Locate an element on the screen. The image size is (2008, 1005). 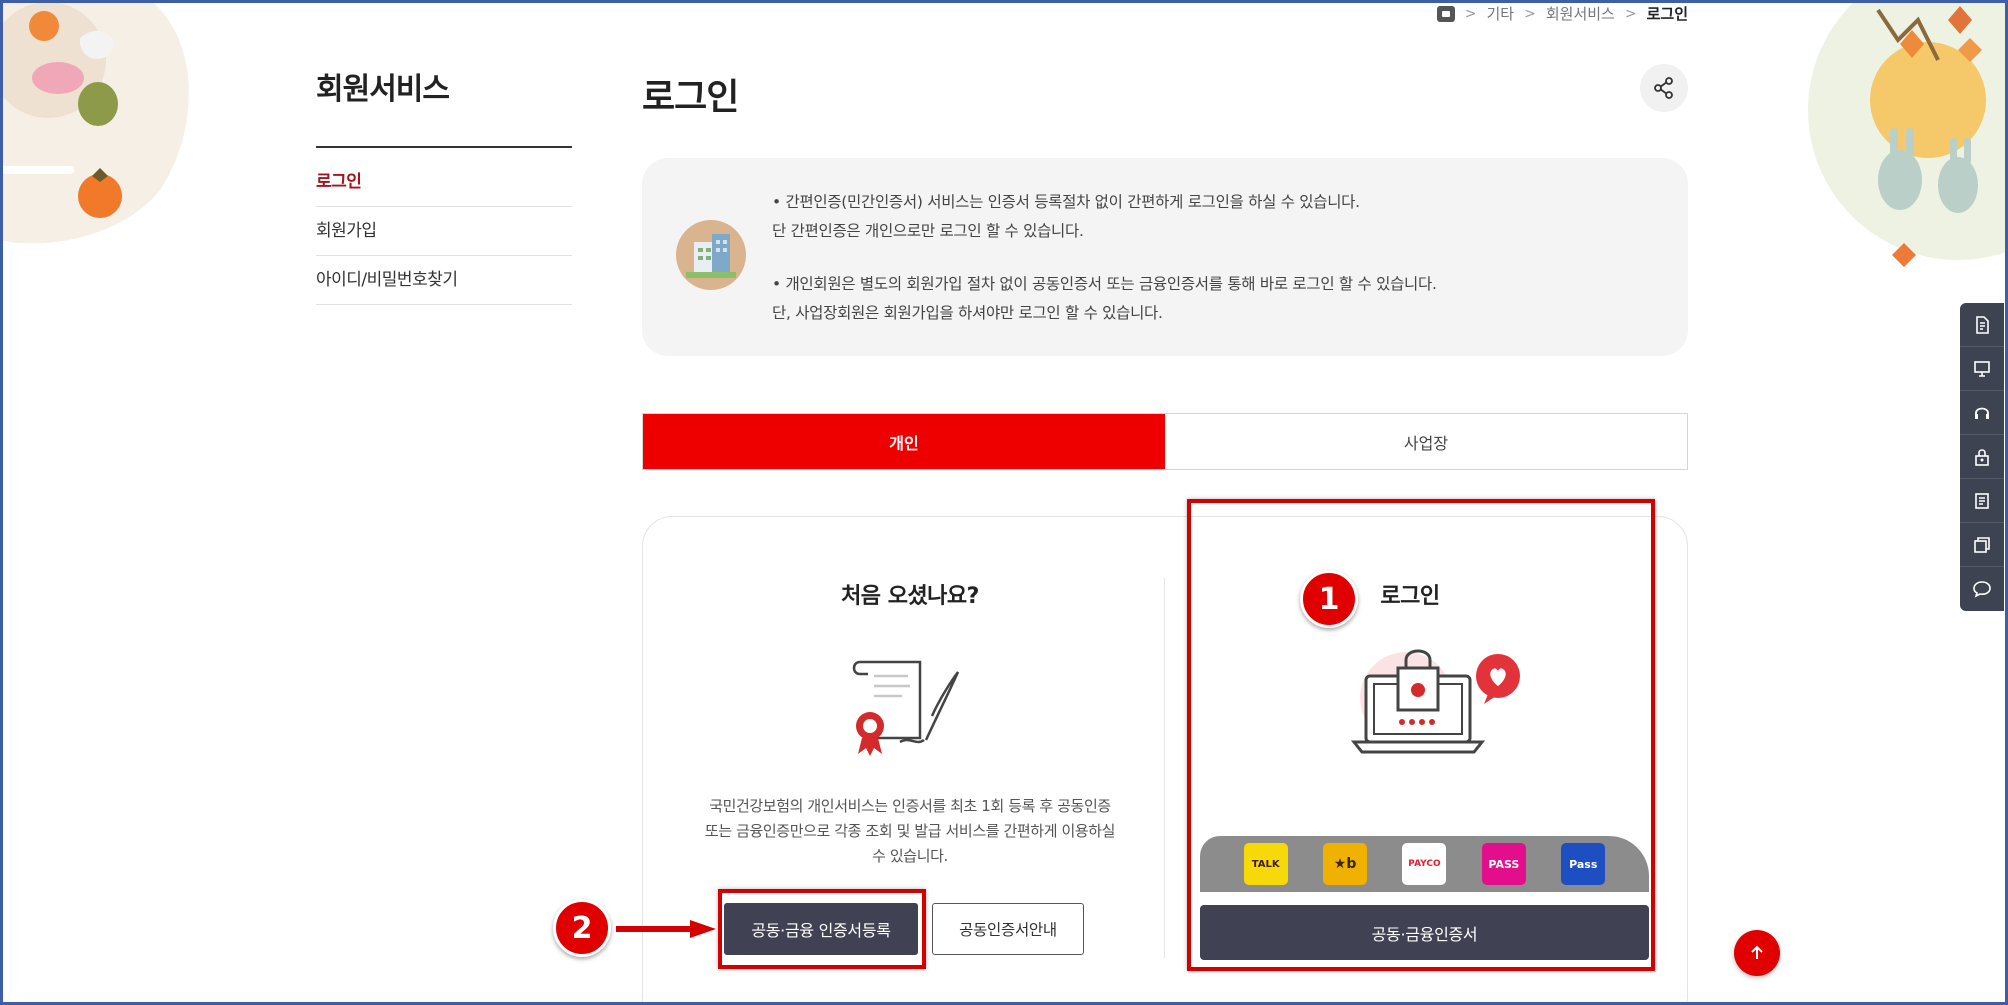
home-icon is located at coordinates (1445, 13).